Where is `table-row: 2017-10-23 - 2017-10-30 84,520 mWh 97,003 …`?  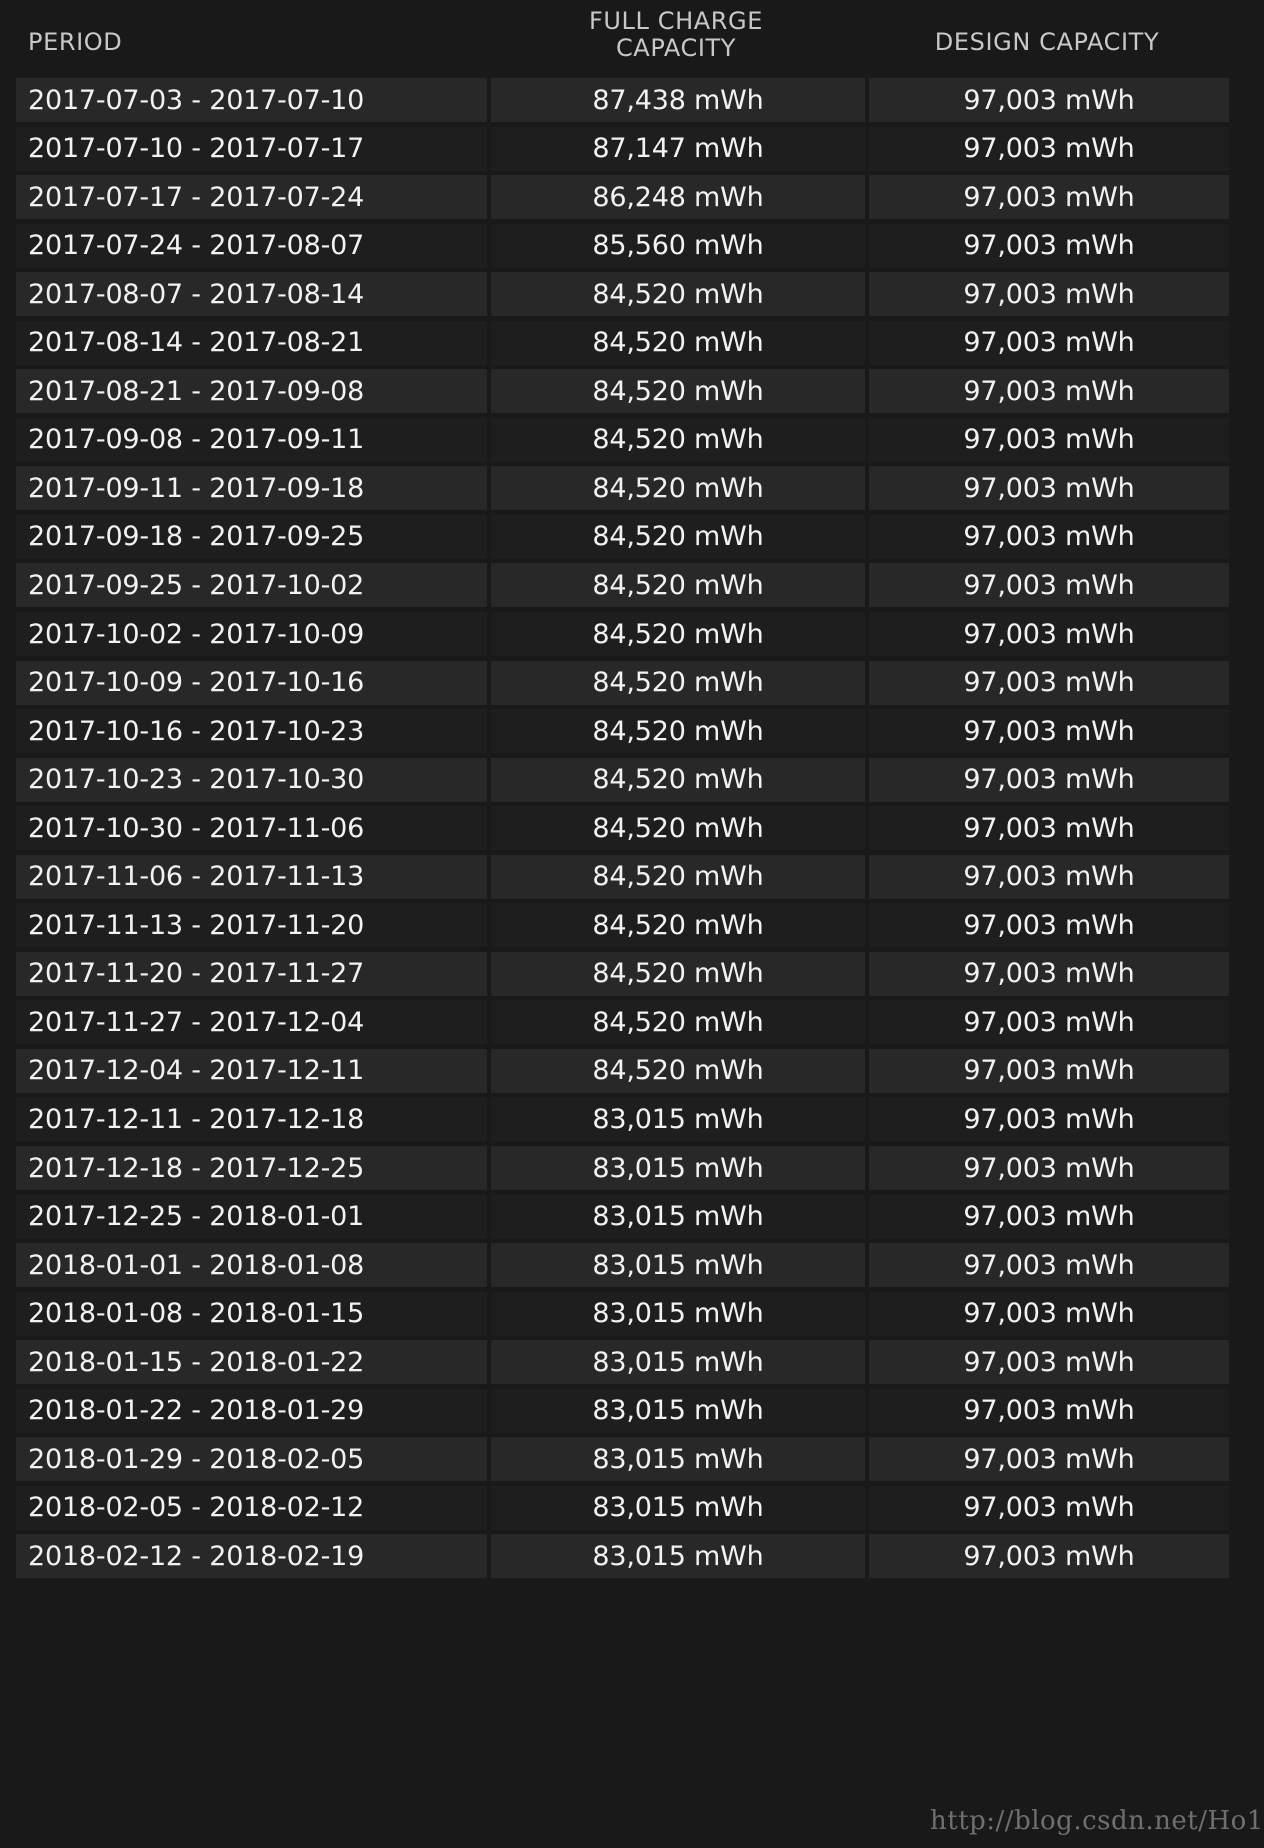
table-row: 2017-10-23 - 2017-10-30 84,520 mWh 97,003 … is located at coordinates (622, 780).